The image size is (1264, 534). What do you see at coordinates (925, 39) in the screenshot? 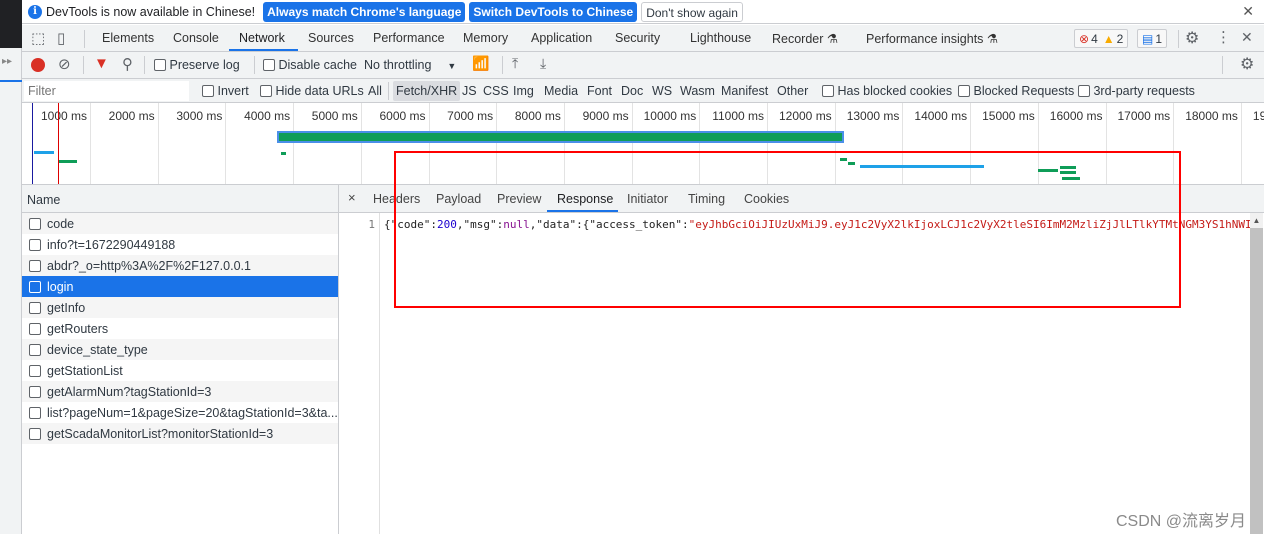
I see `tab-label: Performance insights` at bounding box center [925, 39].